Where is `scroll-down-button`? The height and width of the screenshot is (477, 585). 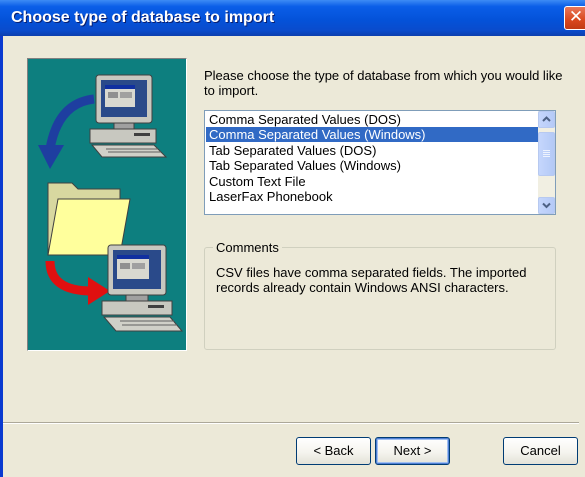
scroll-down-button is located at coordinates (546, 205).